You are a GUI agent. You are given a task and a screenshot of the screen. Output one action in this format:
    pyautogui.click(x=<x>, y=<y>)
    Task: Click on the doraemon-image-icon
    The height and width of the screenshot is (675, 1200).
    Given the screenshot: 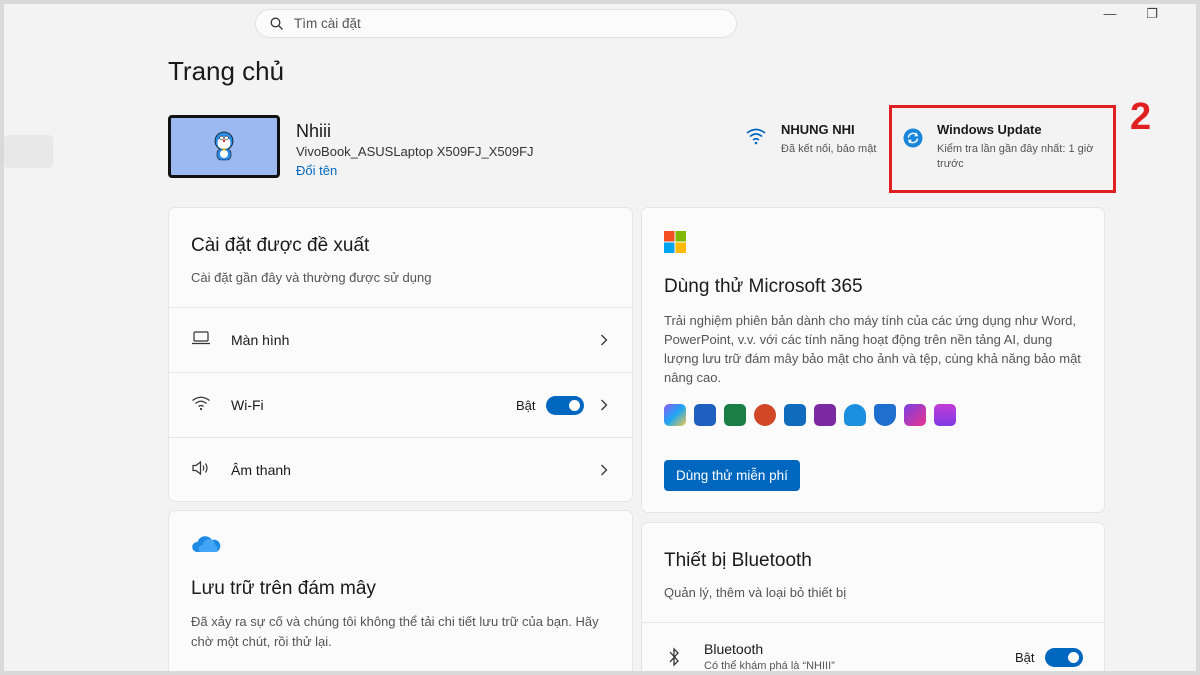 What is the action you would take?
    pyautogui.click(x=224, y=145)
    